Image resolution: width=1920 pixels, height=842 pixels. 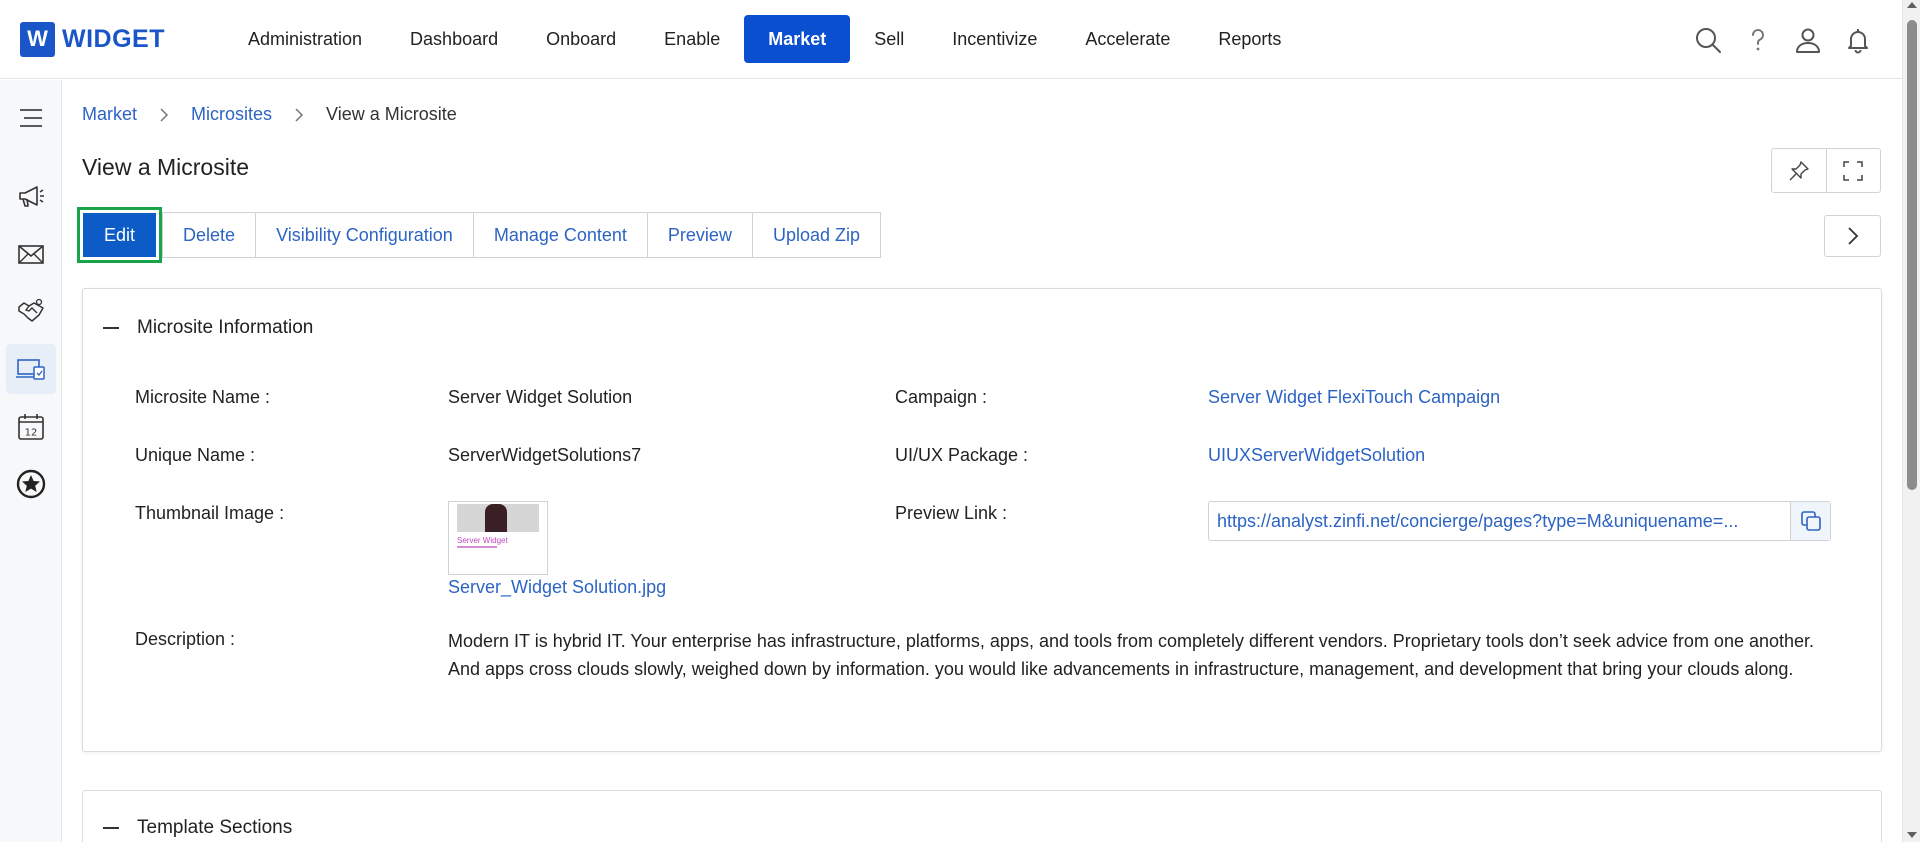 What do you see at coordinates (700, 235) in the screenshot?
I see `preview-button: Preview` at bounding box center [700, 235].